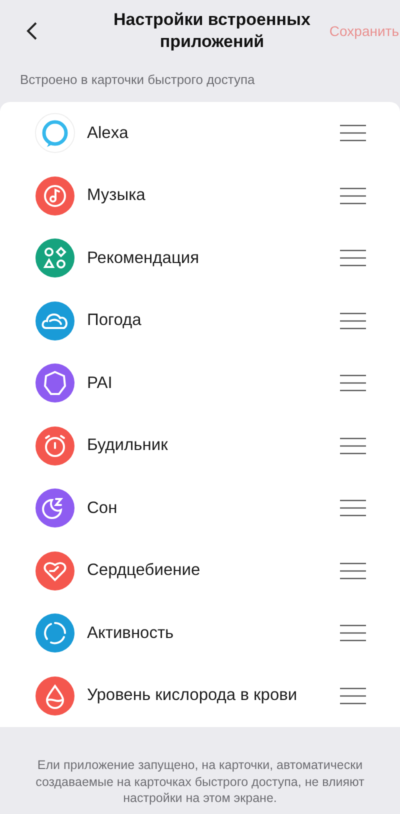 Image resolution: width=400 pixels, height=814 pixels. I want to click on app-name: Alexa, so click(108, 133).